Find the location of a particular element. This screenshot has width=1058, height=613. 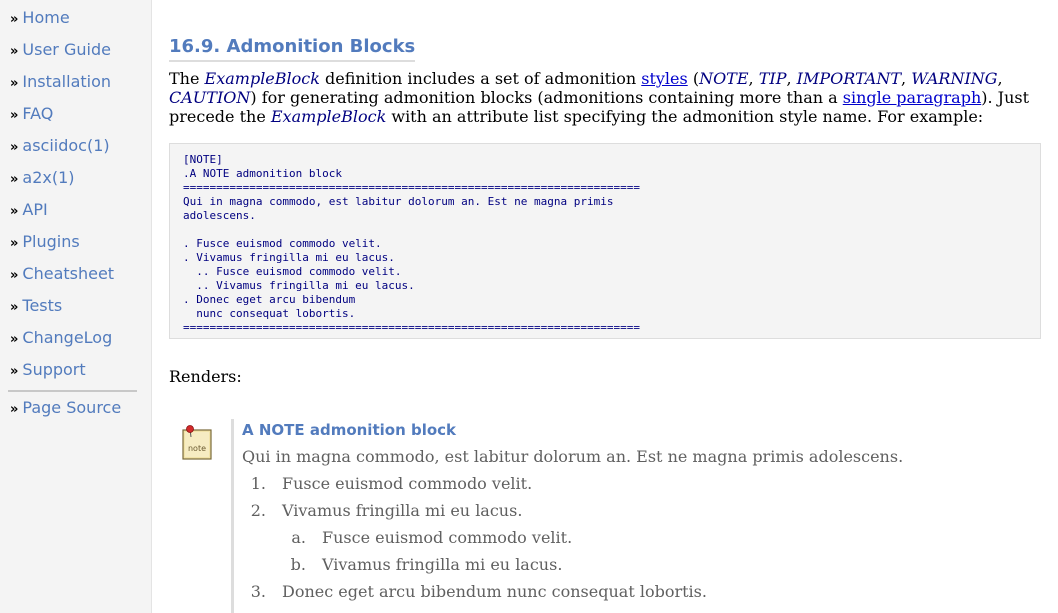

admonition-title: A NOTE admonition block is located at coordinates (349, 430).